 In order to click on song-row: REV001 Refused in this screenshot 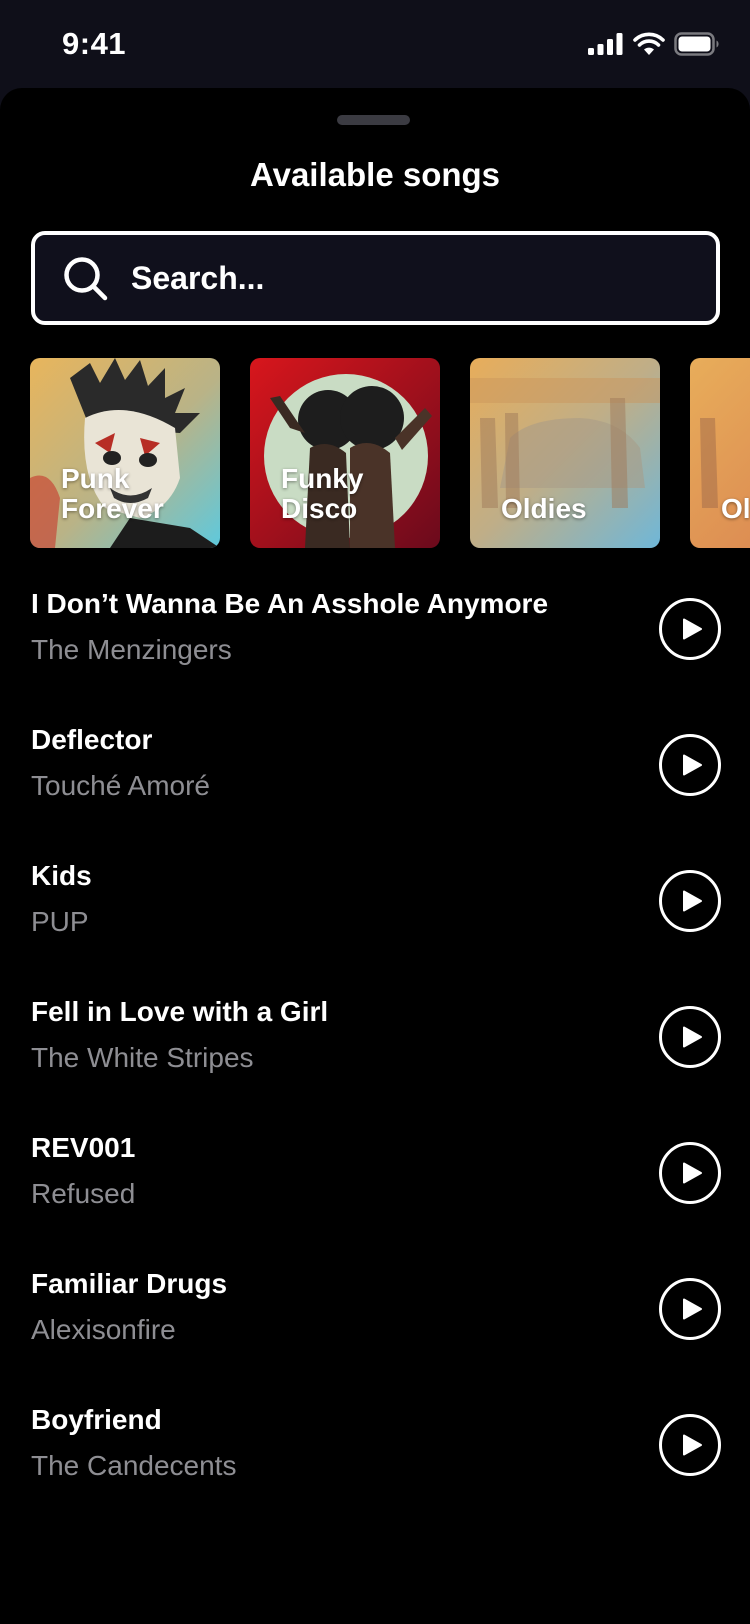, I will do `click(375, 1198)`.